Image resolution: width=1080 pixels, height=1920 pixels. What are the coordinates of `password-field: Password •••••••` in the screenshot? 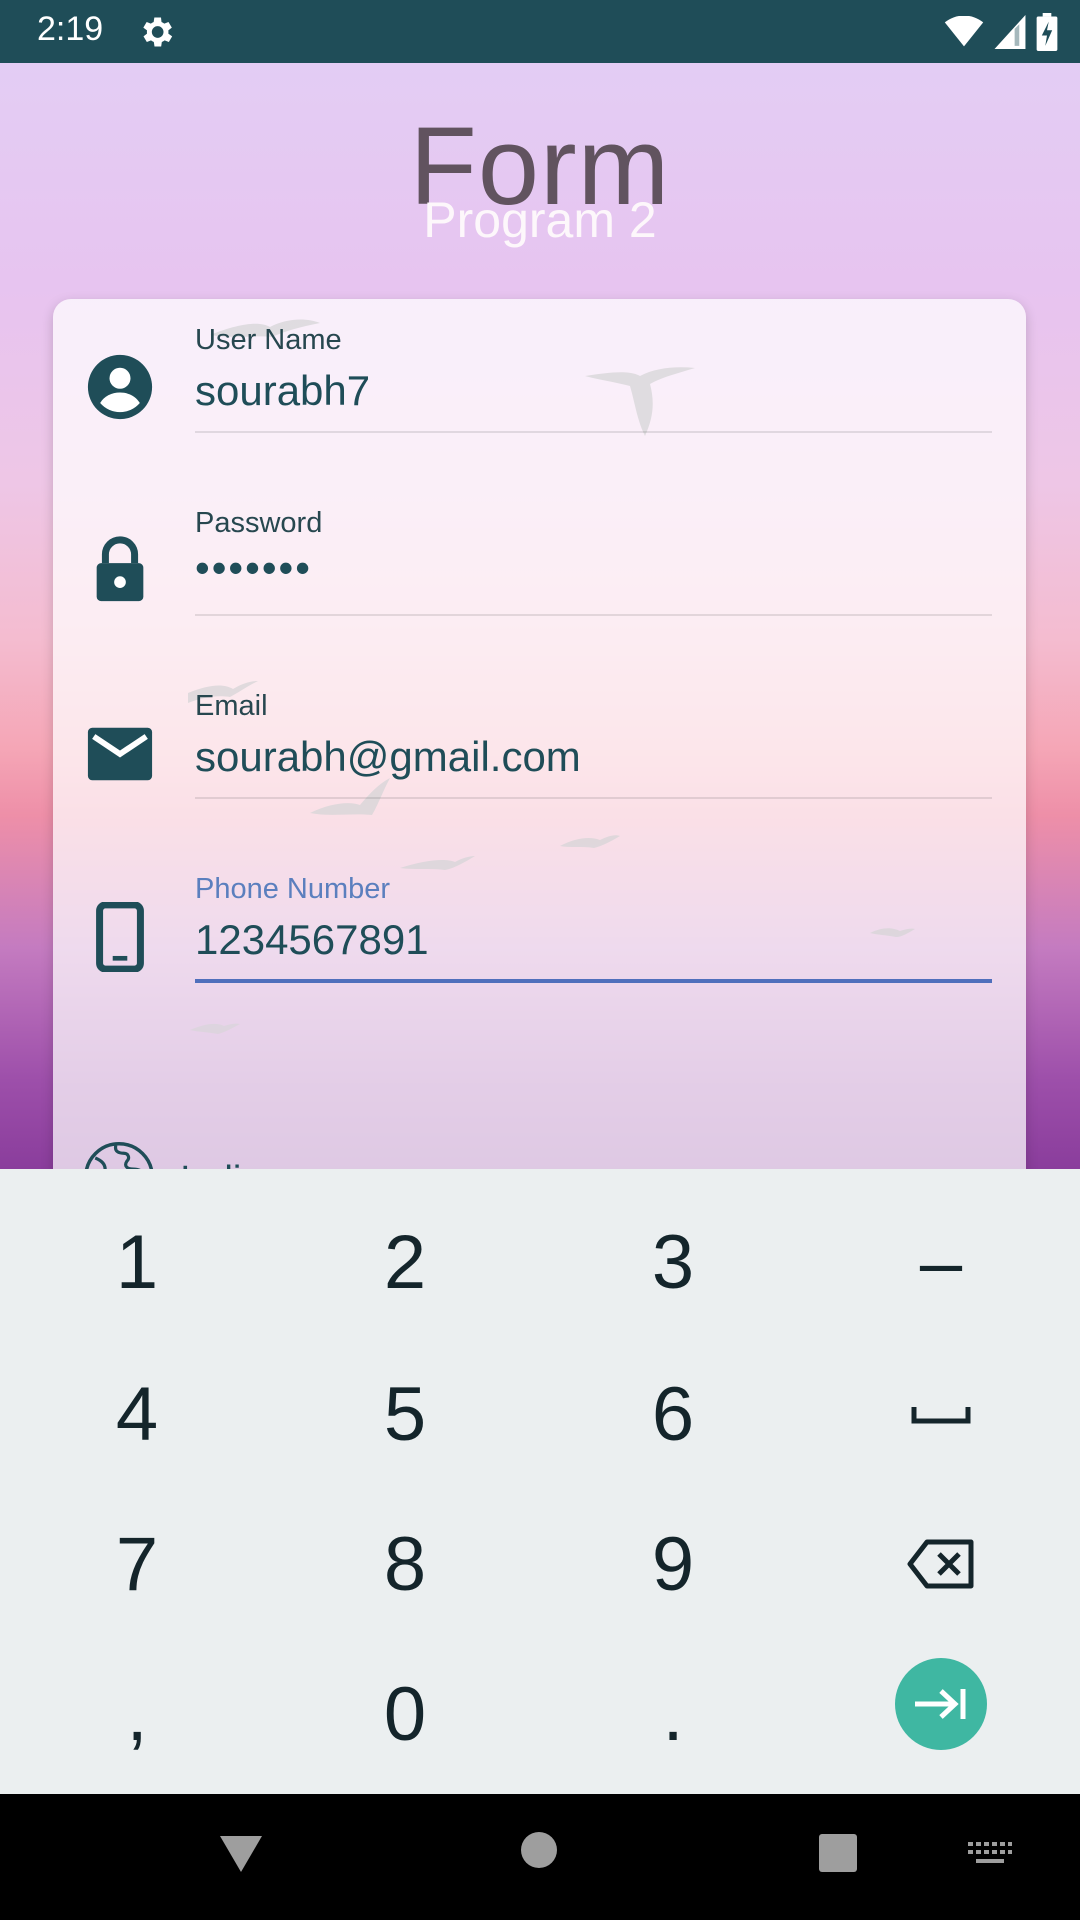 It's located at (539, 567).